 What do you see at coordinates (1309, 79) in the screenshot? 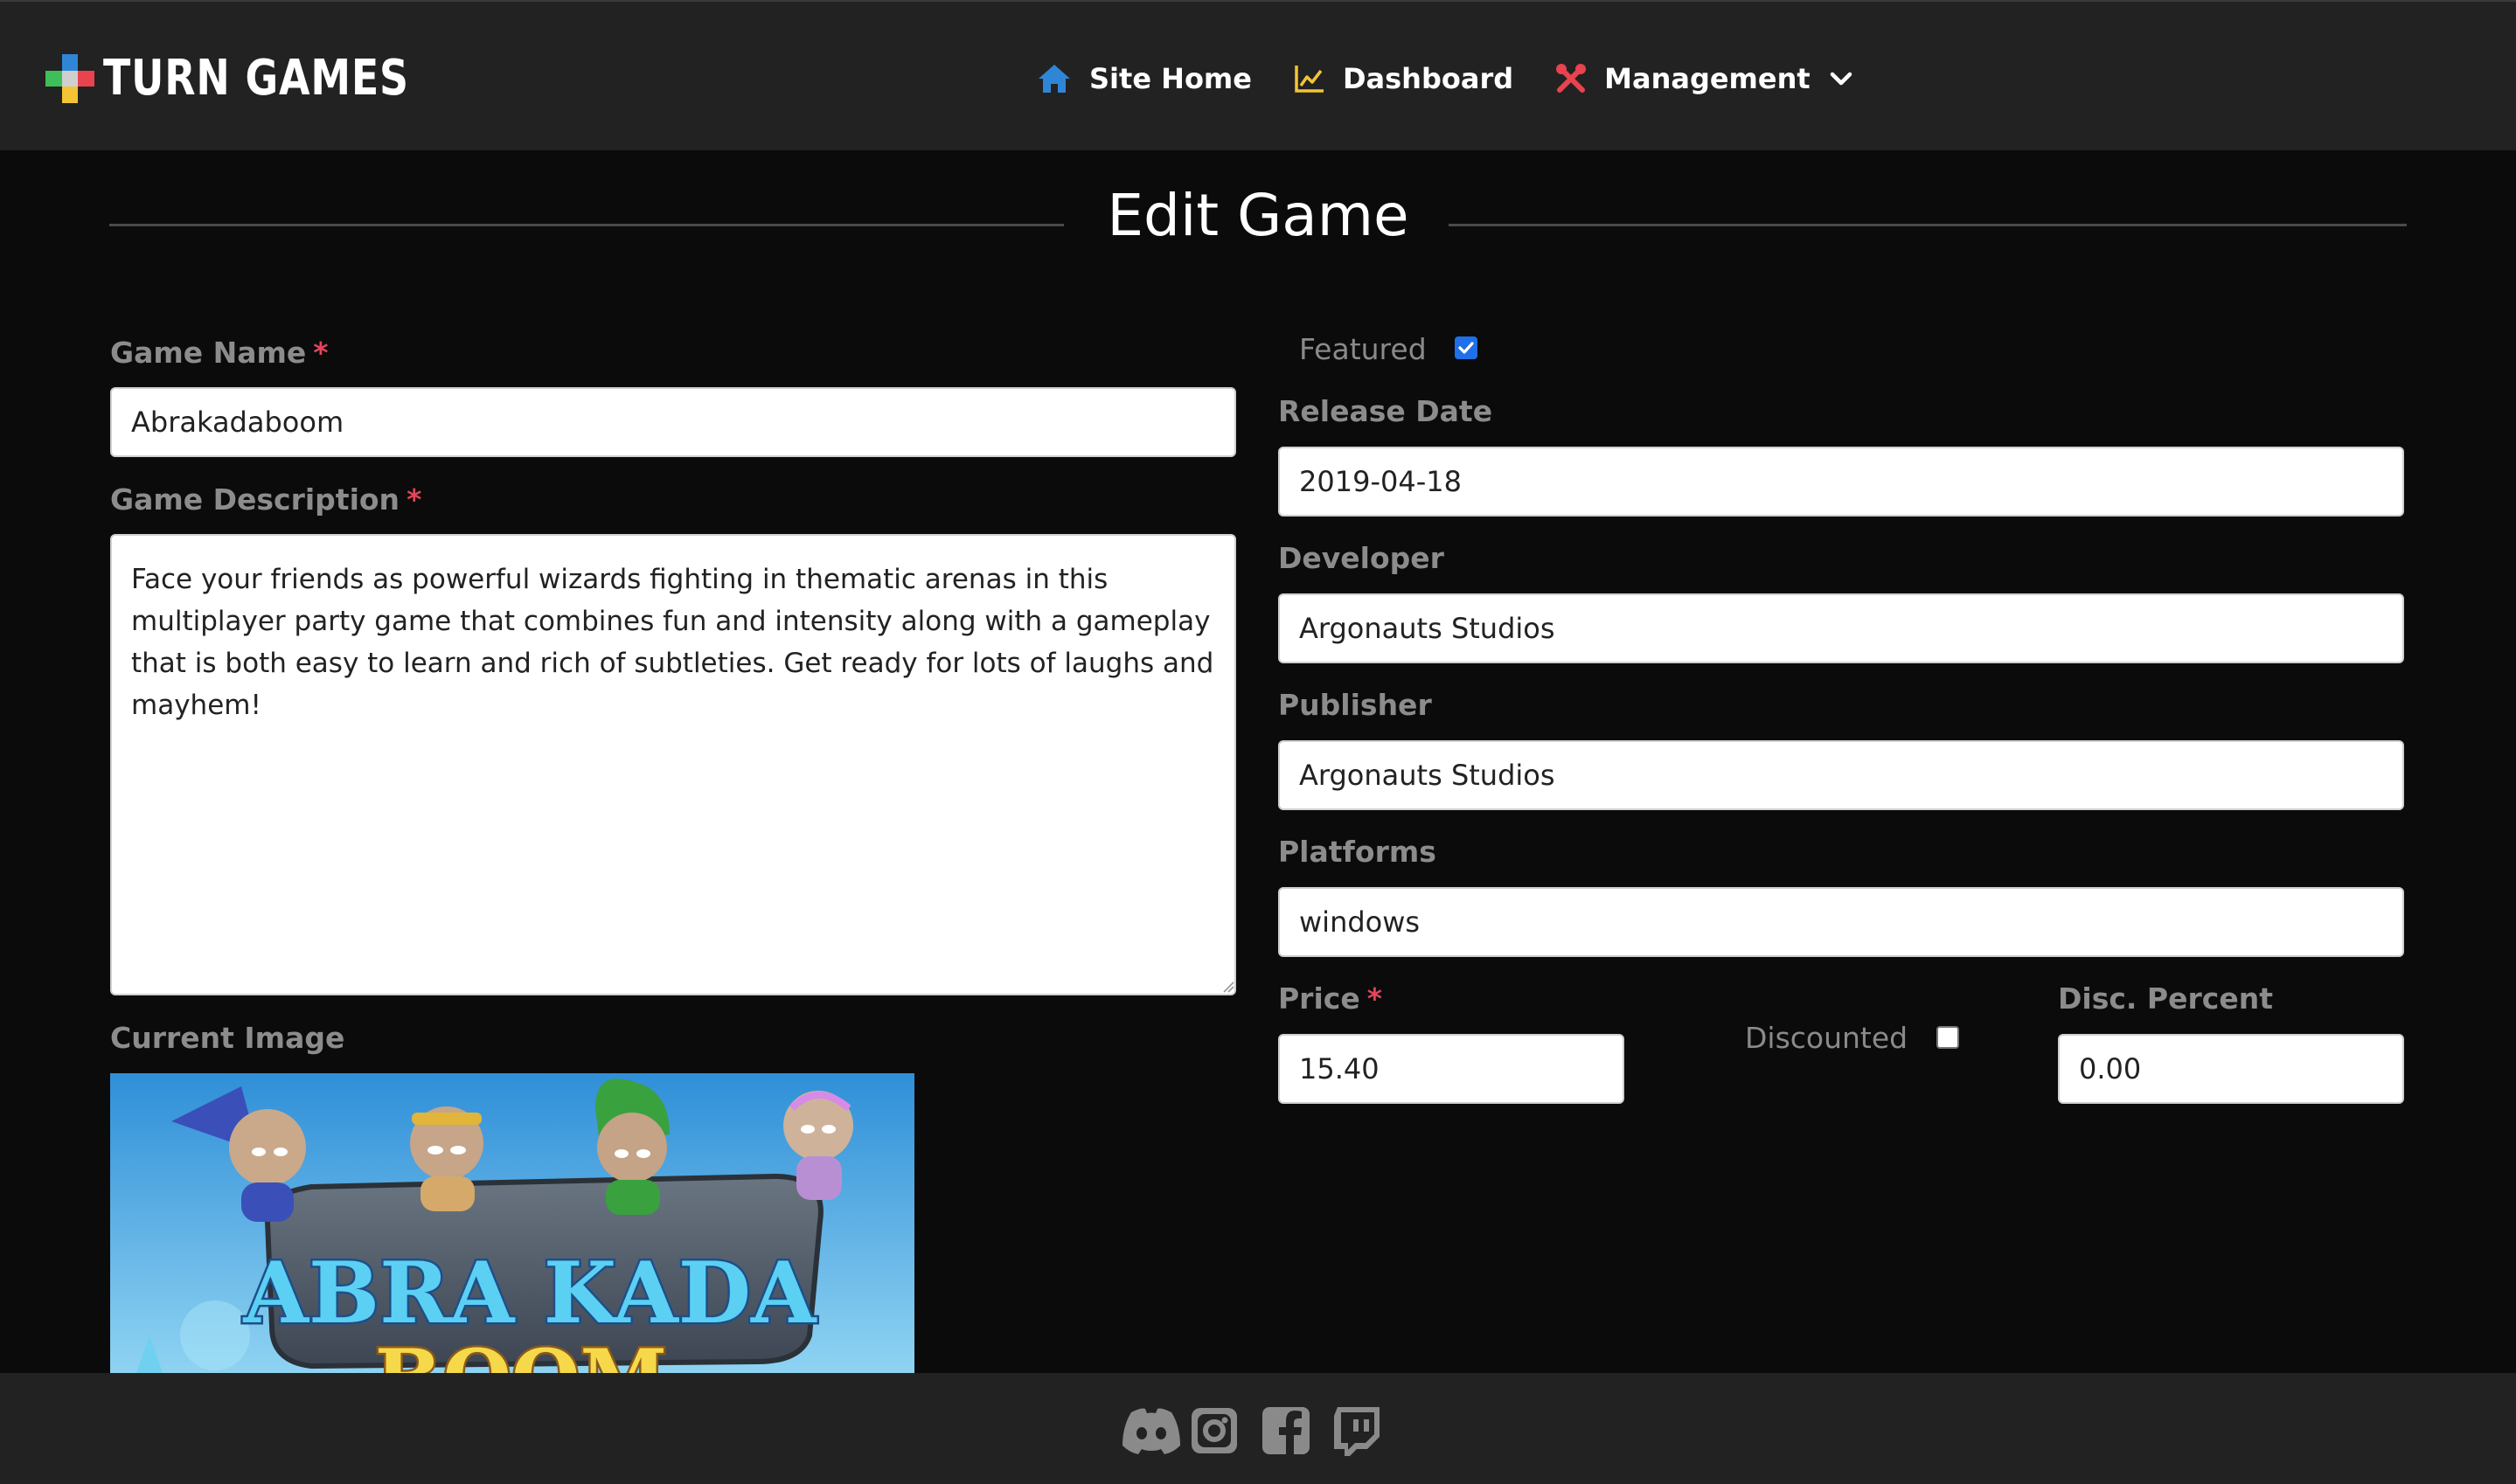
I see `chart-line-icon` at bounding box center [1309, 79].